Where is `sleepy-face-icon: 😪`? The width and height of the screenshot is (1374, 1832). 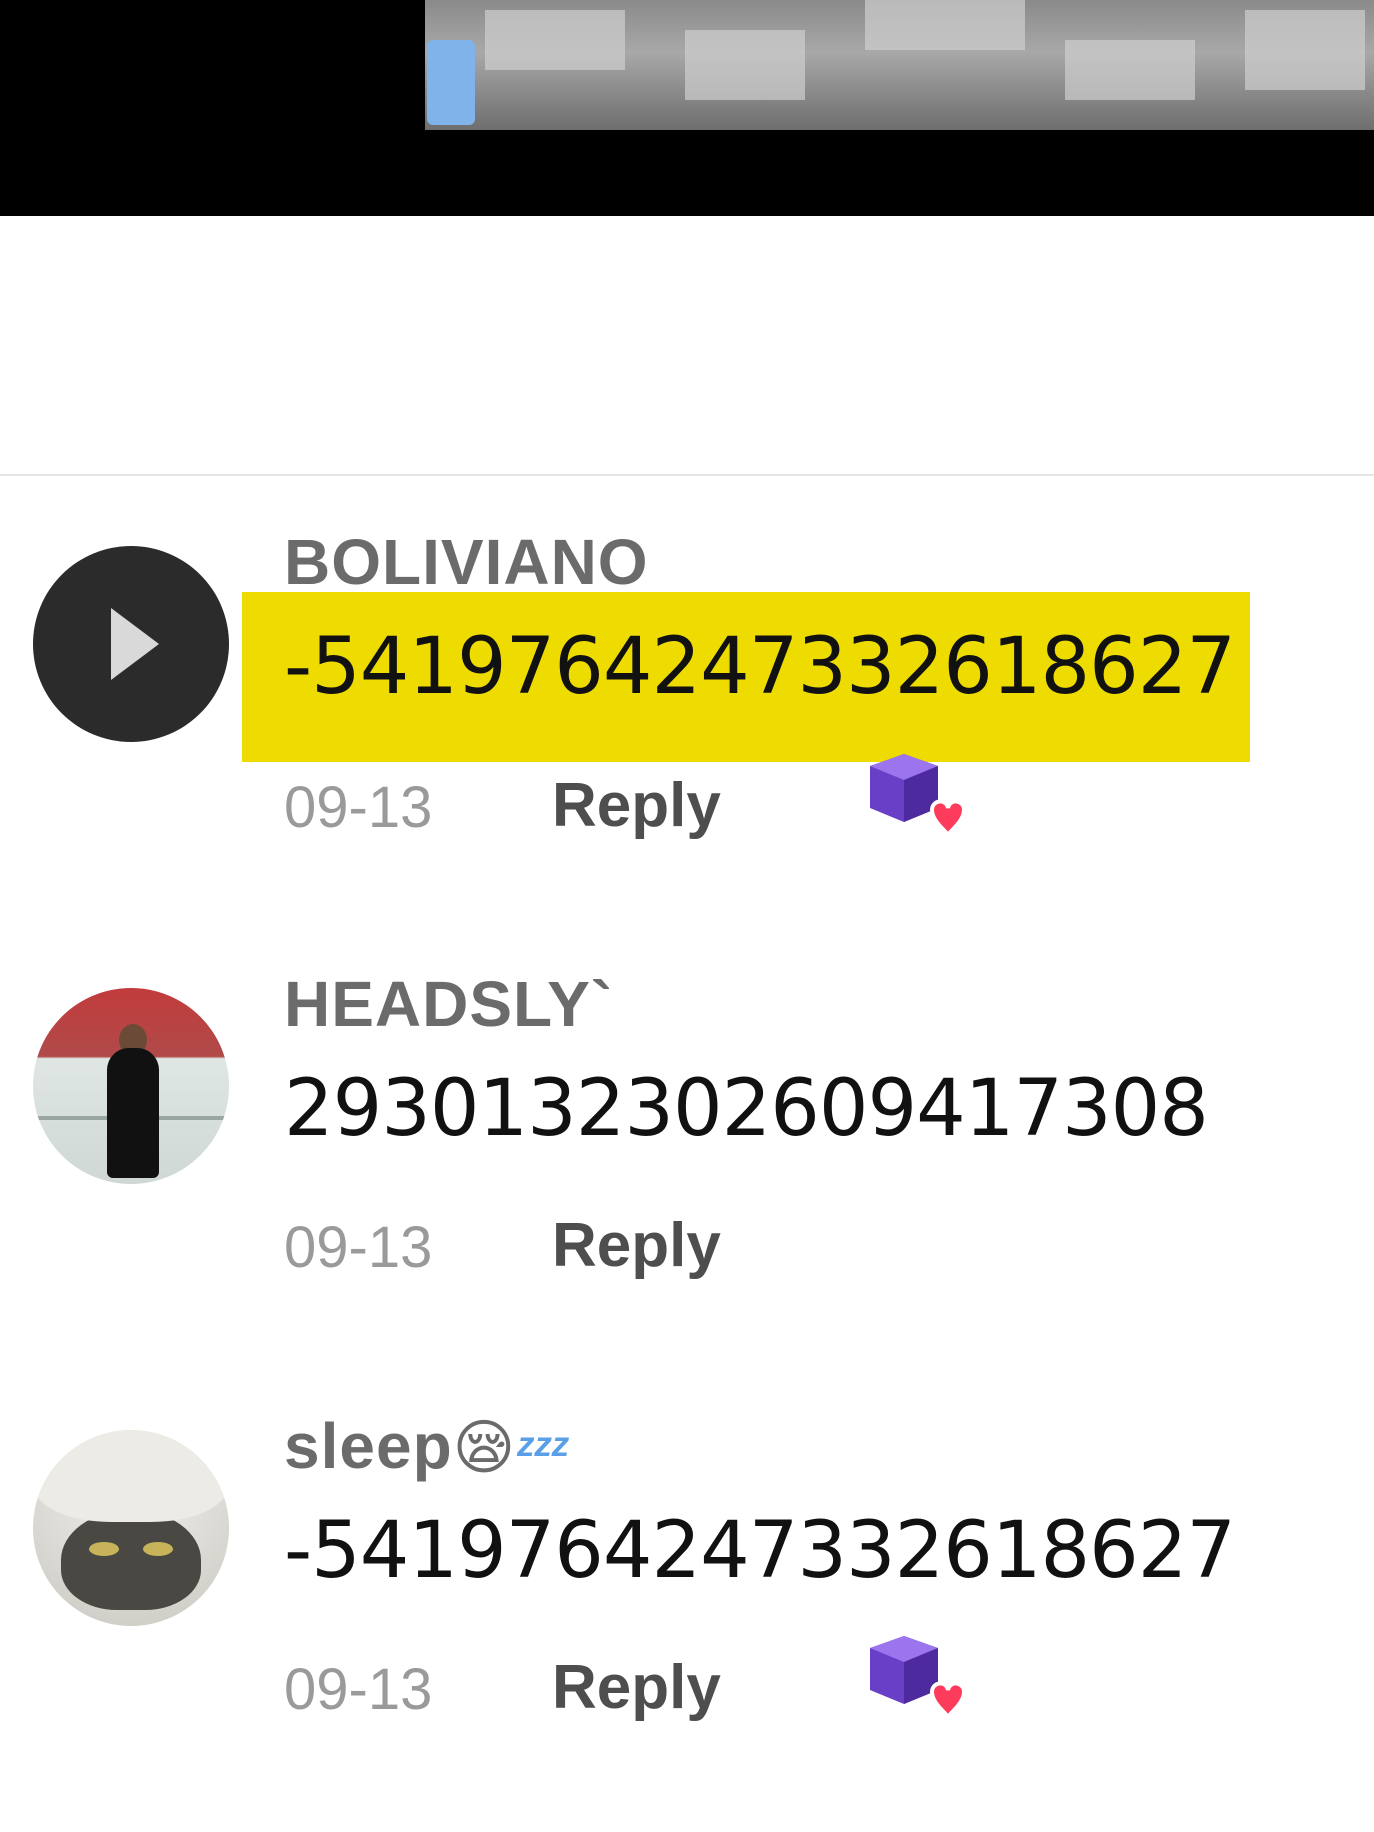 sleepy-face-icon: 😪 is located at coordinates (484, 1447).